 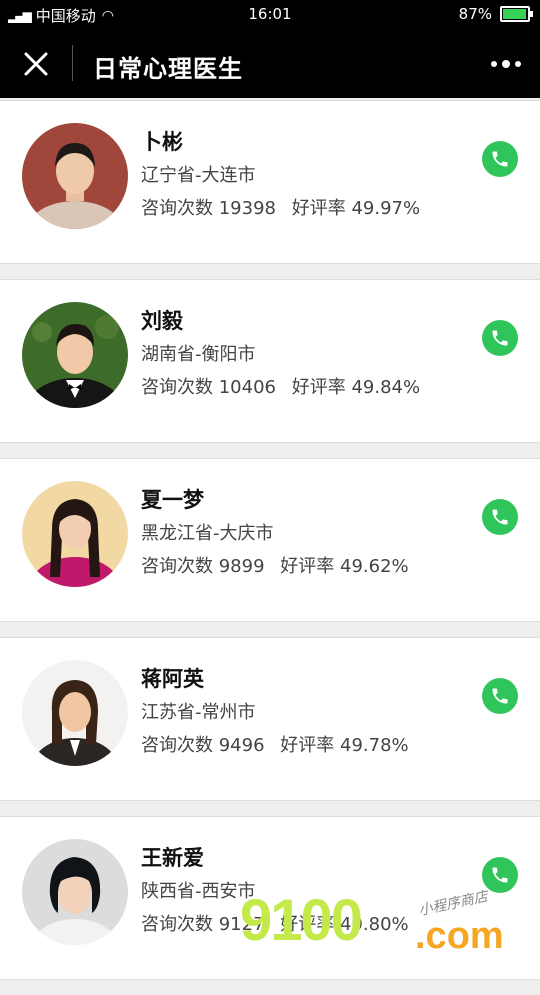 I want to click on rating-value: 49.62%, so click(x=374, y=566).